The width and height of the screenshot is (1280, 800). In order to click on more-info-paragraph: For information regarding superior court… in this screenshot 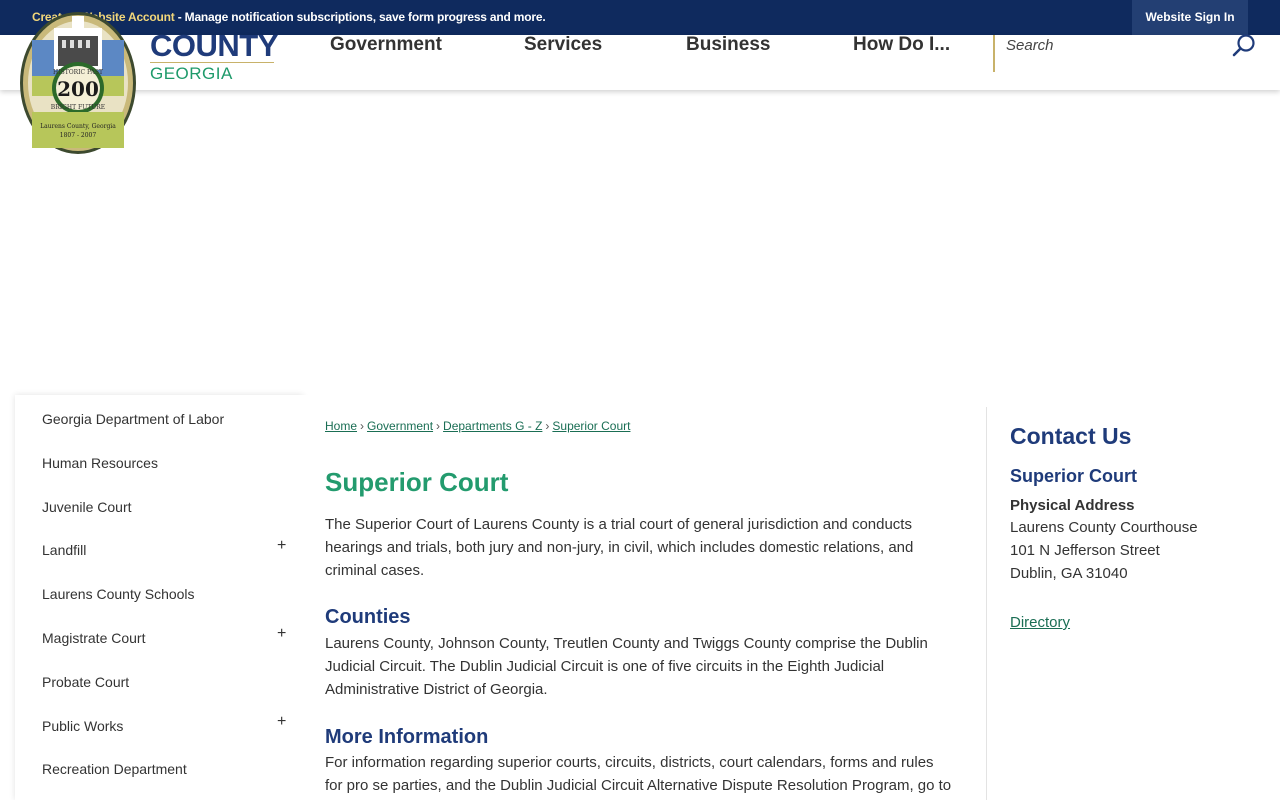, I will do `click(645, 774)`.